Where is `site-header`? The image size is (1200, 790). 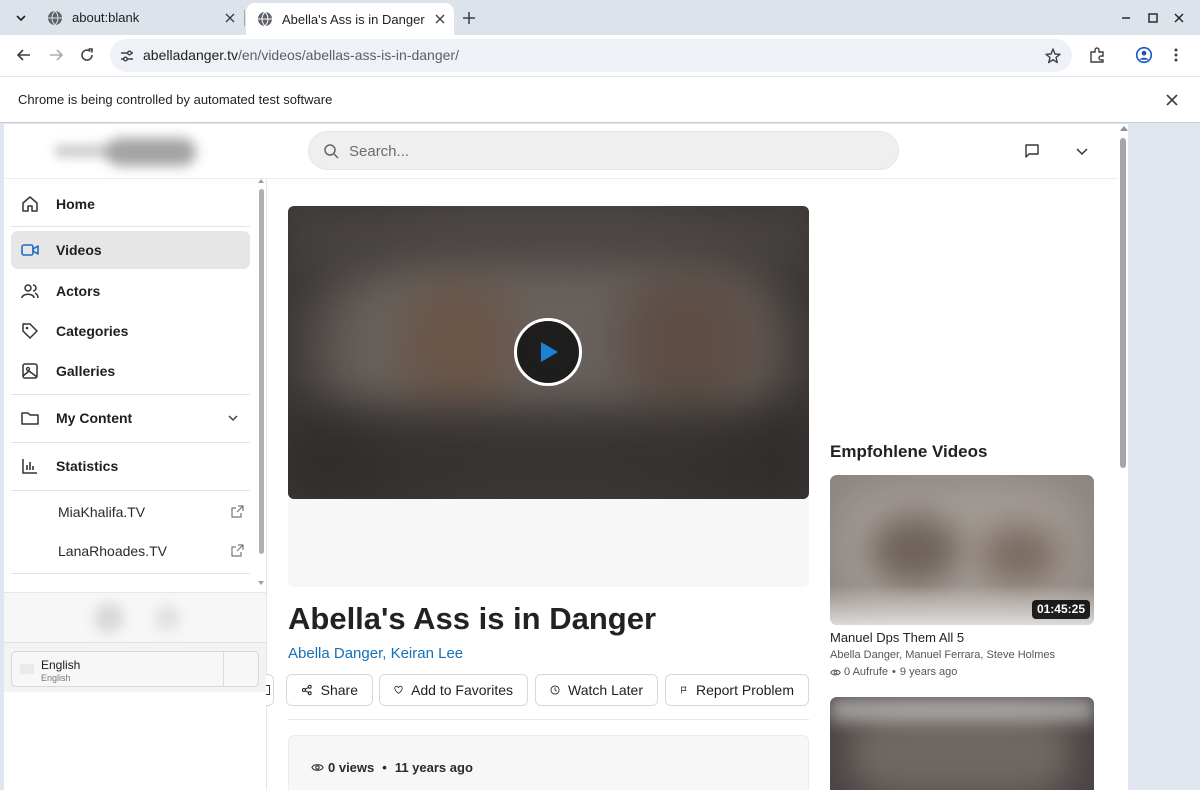 site-header is located at coordinates (561, 151).